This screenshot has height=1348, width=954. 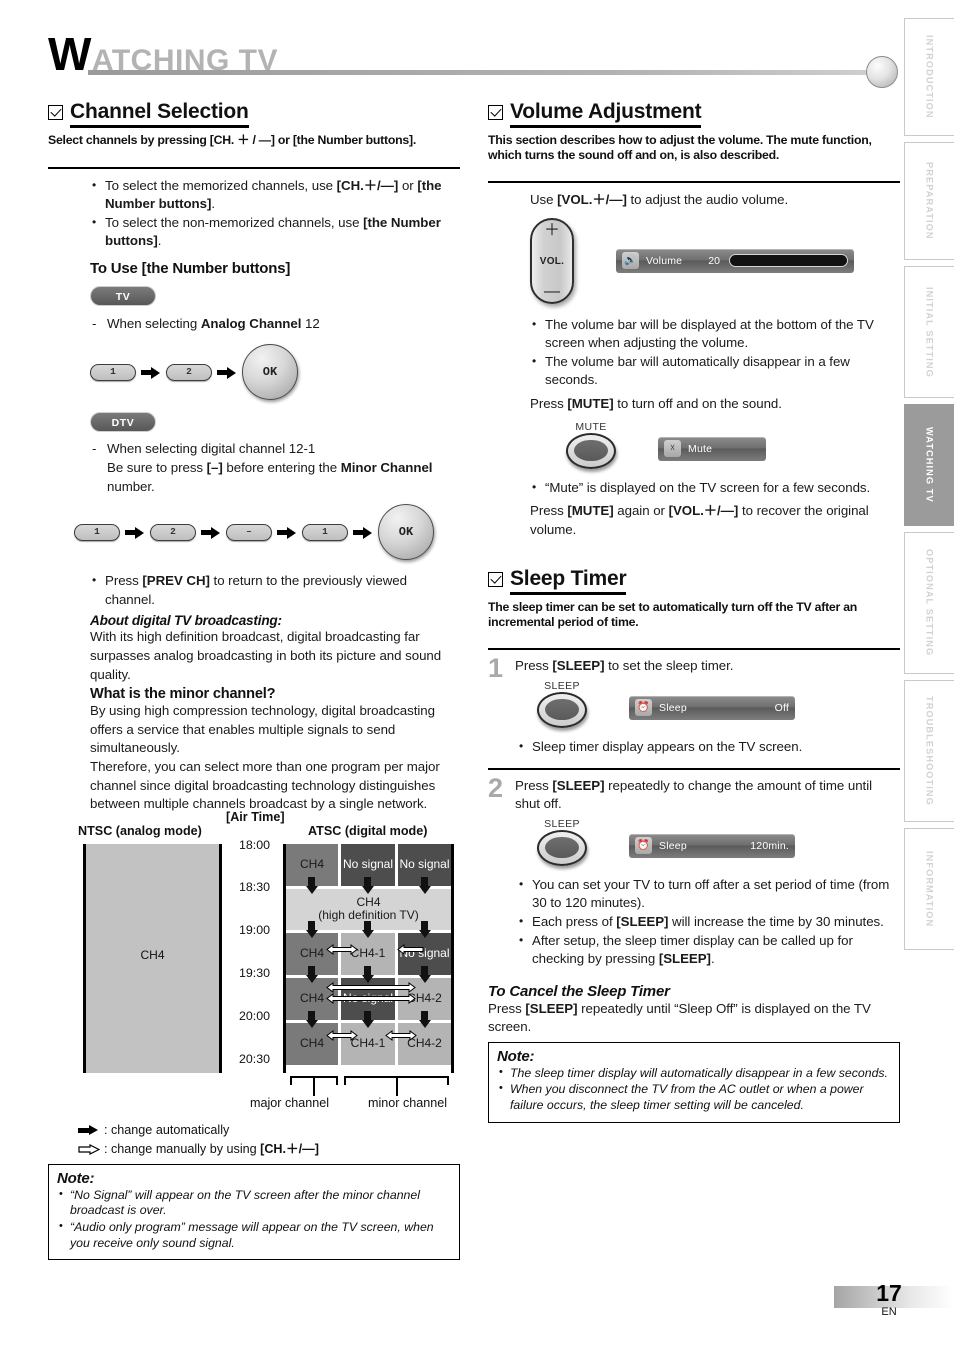 What do you see at coordinates (140, 830) in the screenshot?
I see `ntsc-label: NTSC (analog mode)` at bounding box center [140, 830].